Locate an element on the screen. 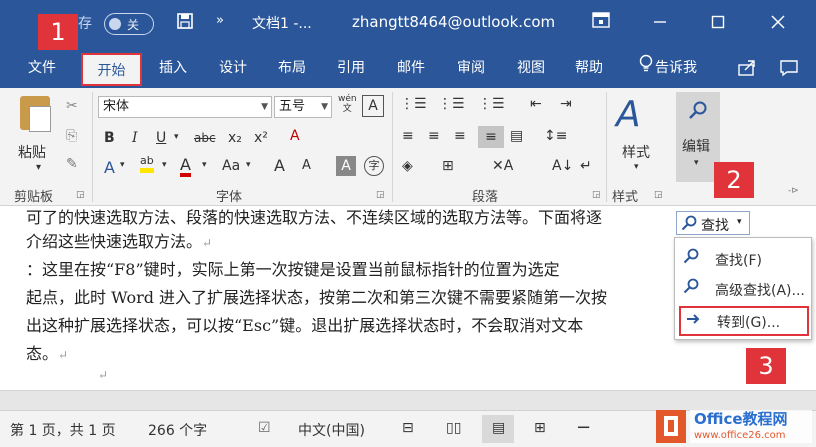  tab-file: 文件 is located at coordinates (42, 68).